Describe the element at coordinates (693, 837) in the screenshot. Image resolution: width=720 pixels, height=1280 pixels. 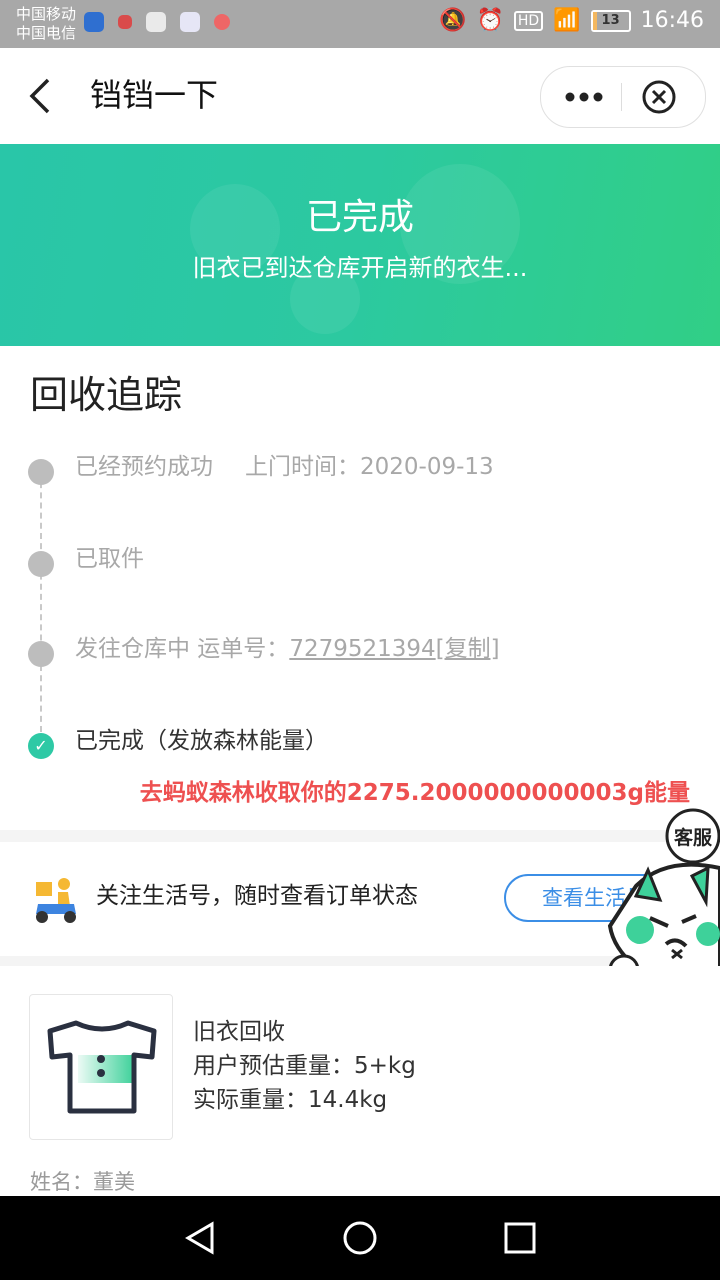
I see `service-label: 客服` at that location.